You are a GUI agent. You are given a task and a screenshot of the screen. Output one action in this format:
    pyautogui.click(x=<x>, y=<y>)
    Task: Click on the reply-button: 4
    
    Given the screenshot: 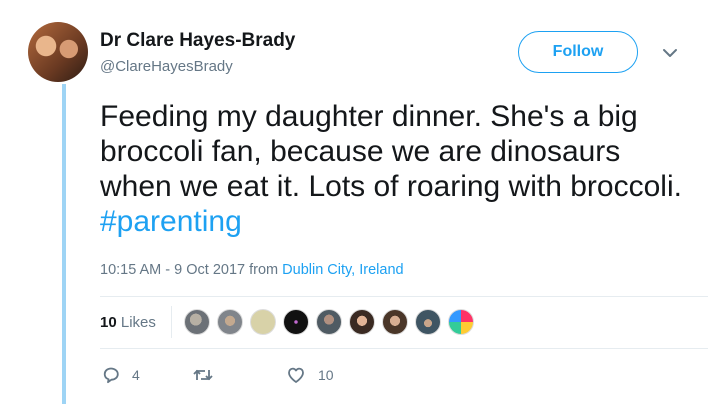 What is the action you would take?
    pyautogui.click(x=121, y=375)
    